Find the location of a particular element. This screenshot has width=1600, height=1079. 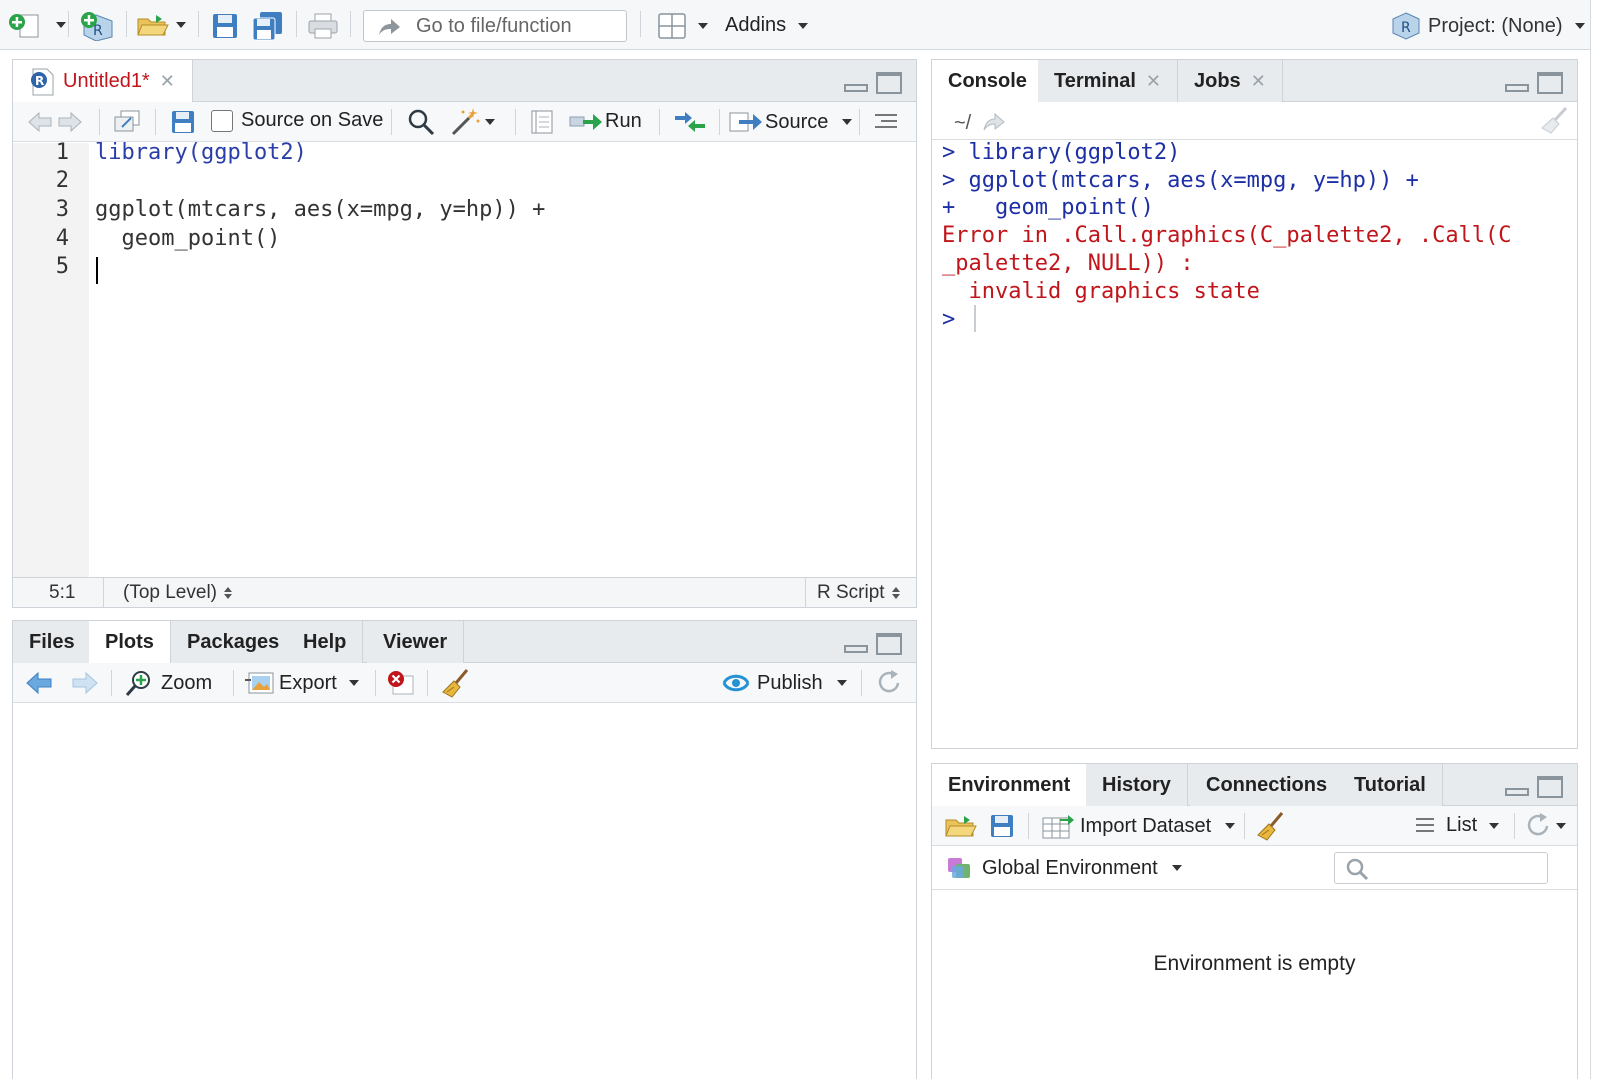

save-workspace-button is located at coordinates (1002, 826).